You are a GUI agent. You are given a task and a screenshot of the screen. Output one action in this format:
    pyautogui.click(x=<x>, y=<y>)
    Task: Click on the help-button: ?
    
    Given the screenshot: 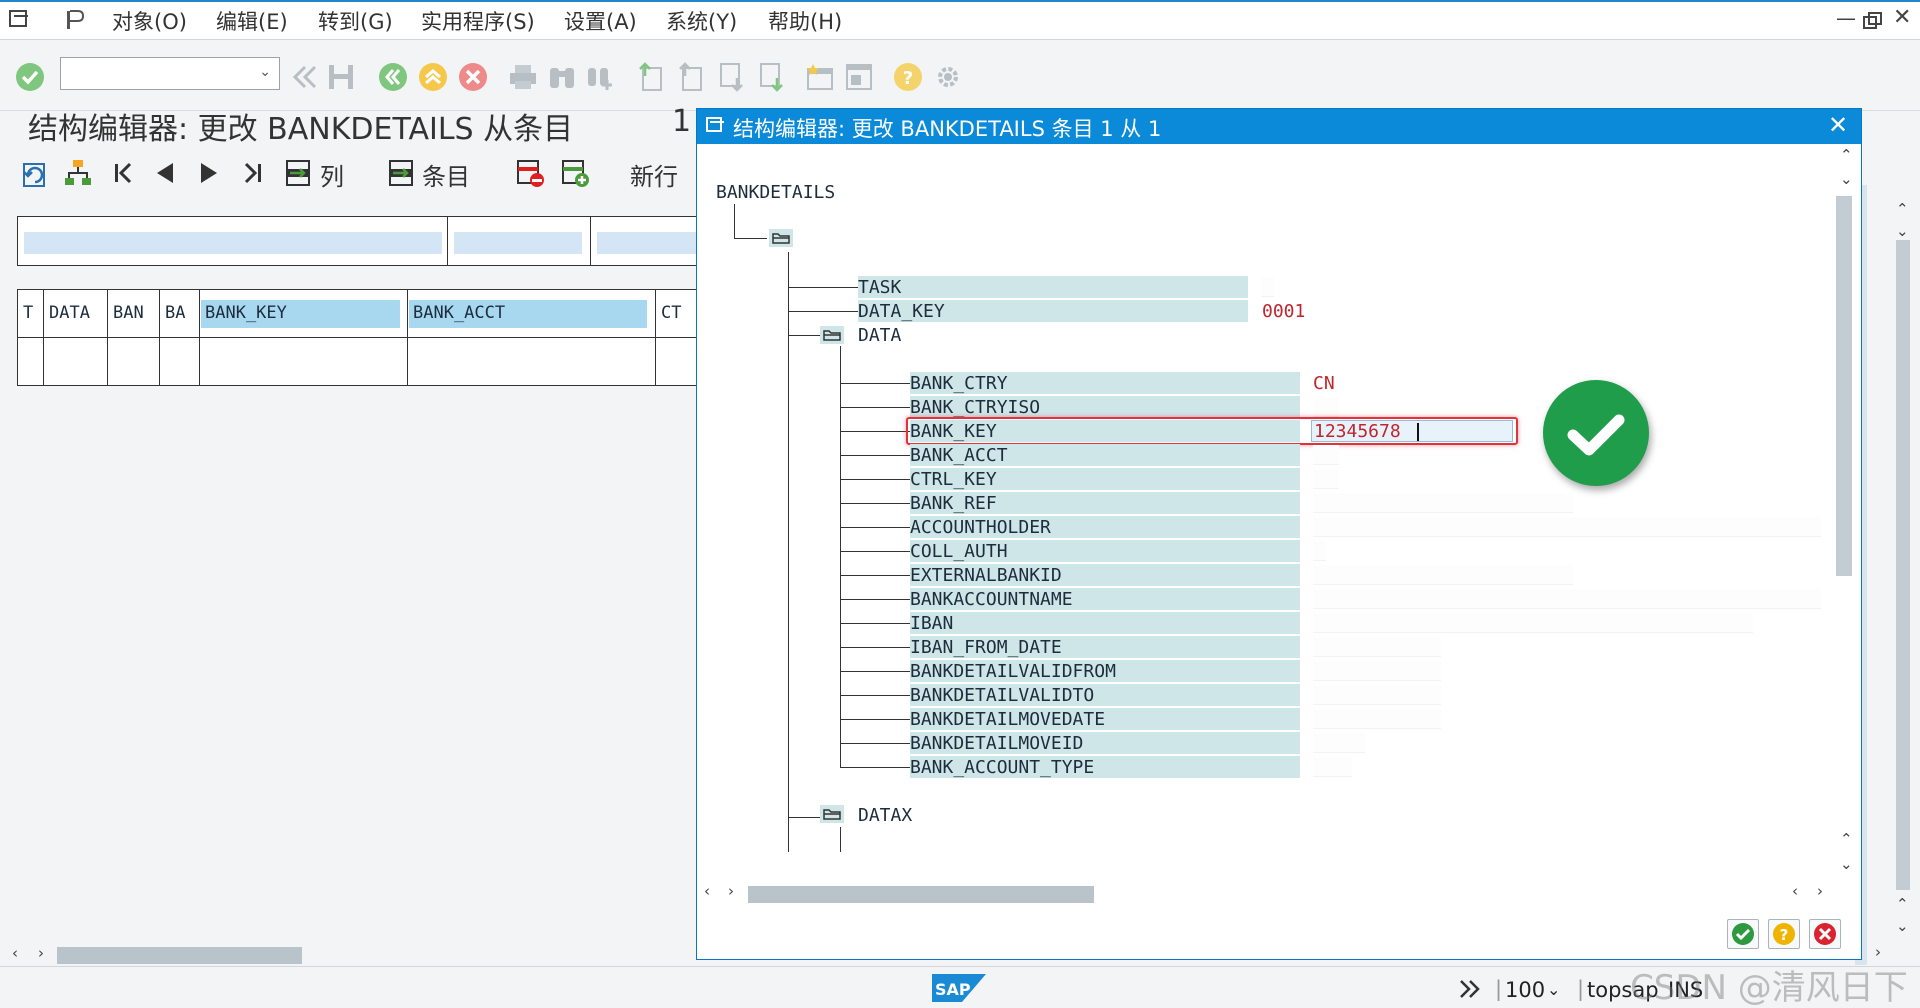 What is the action you would take?
    pyautogui.click(x=1784, y=934)
    